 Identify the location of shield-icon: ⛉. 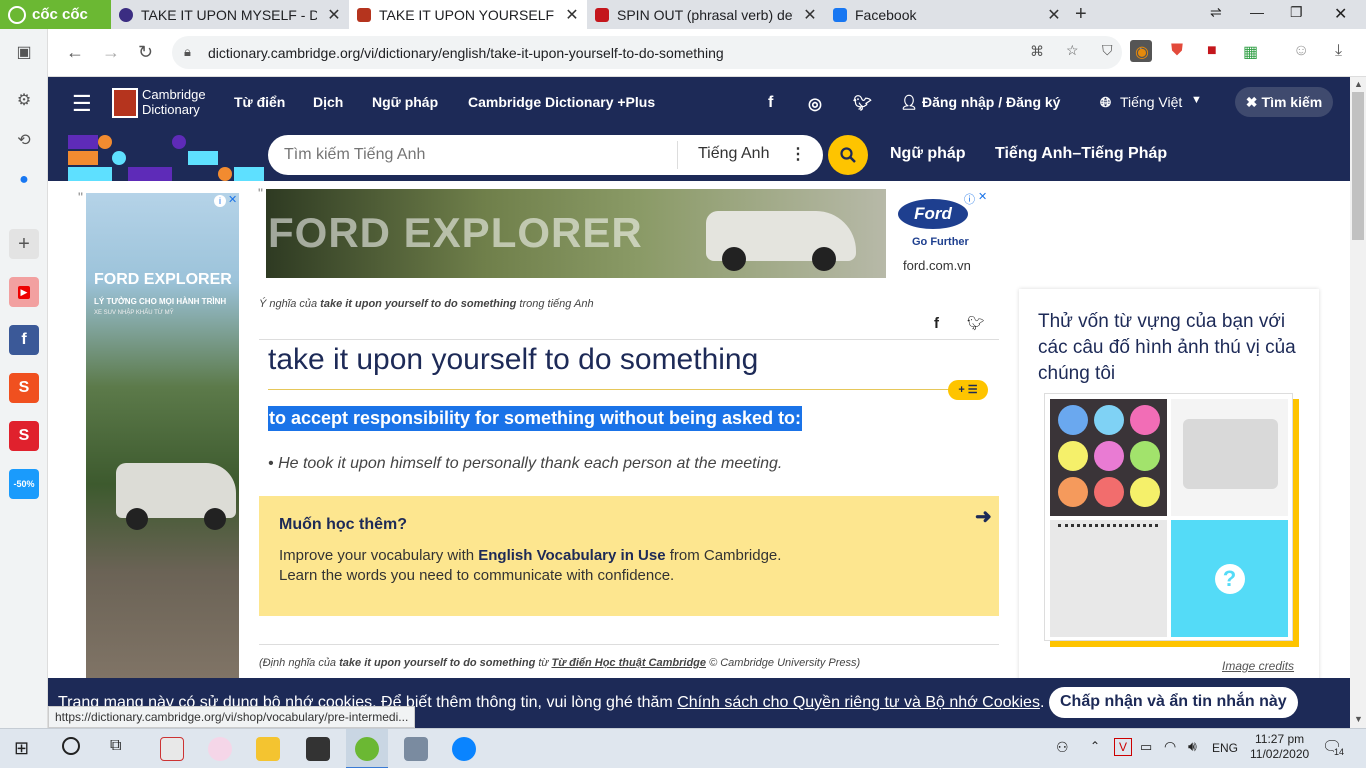
(1107, 50).